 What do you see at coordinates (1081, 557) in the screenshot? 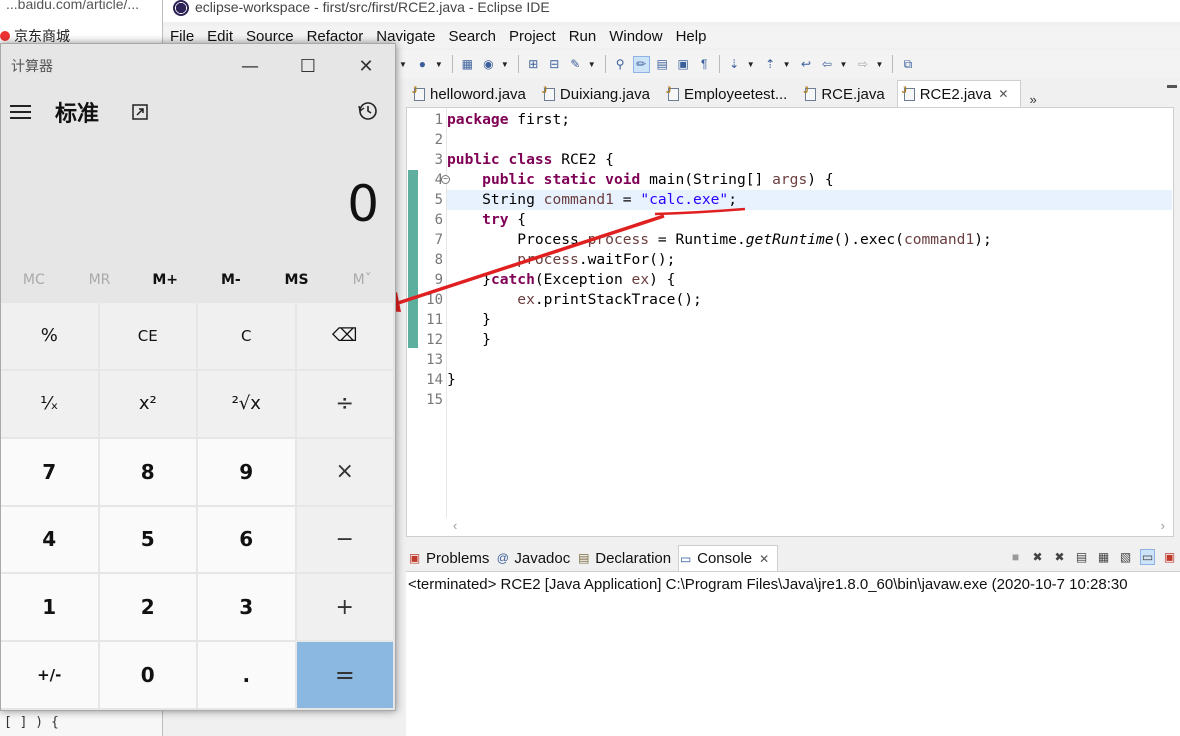
I see `scroll-lock-icon: ▤` at bounding box center [1081, 557].